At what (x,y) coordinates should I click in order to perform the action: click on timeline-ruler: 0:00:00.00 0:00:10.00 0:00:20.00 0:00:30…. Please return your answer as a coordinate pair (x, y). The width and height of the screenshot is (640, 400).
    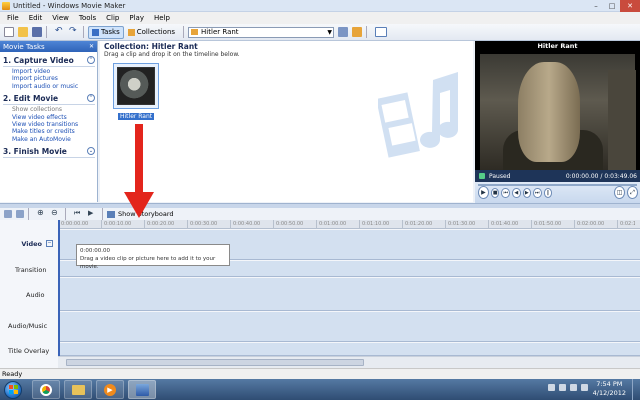
    Looking at the image, I should click on (349, 224).